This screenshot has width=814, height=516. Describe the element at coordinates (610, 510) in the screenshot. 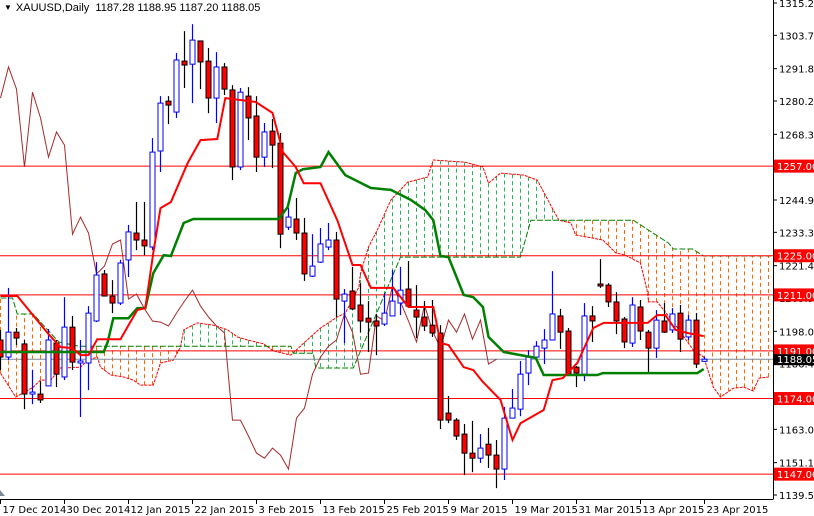

I see `time-tick-label: 31 Mar 2015` at that location.